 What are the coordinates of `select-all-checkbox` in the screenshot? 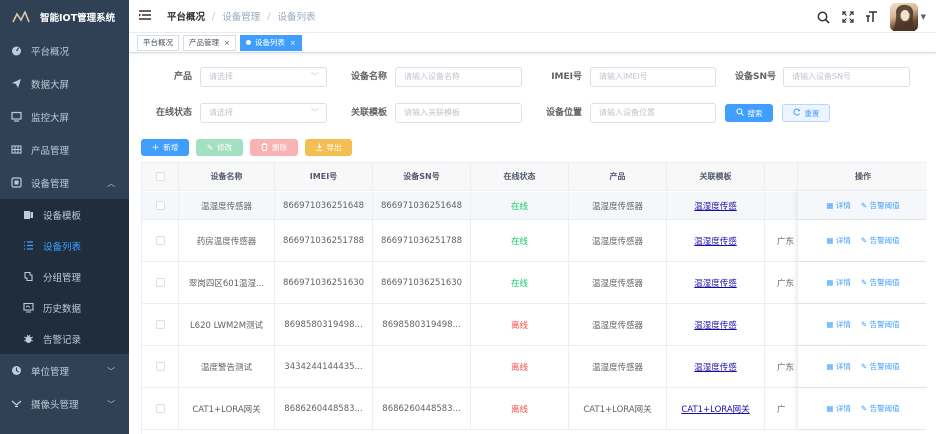 It's located at (160, 176).